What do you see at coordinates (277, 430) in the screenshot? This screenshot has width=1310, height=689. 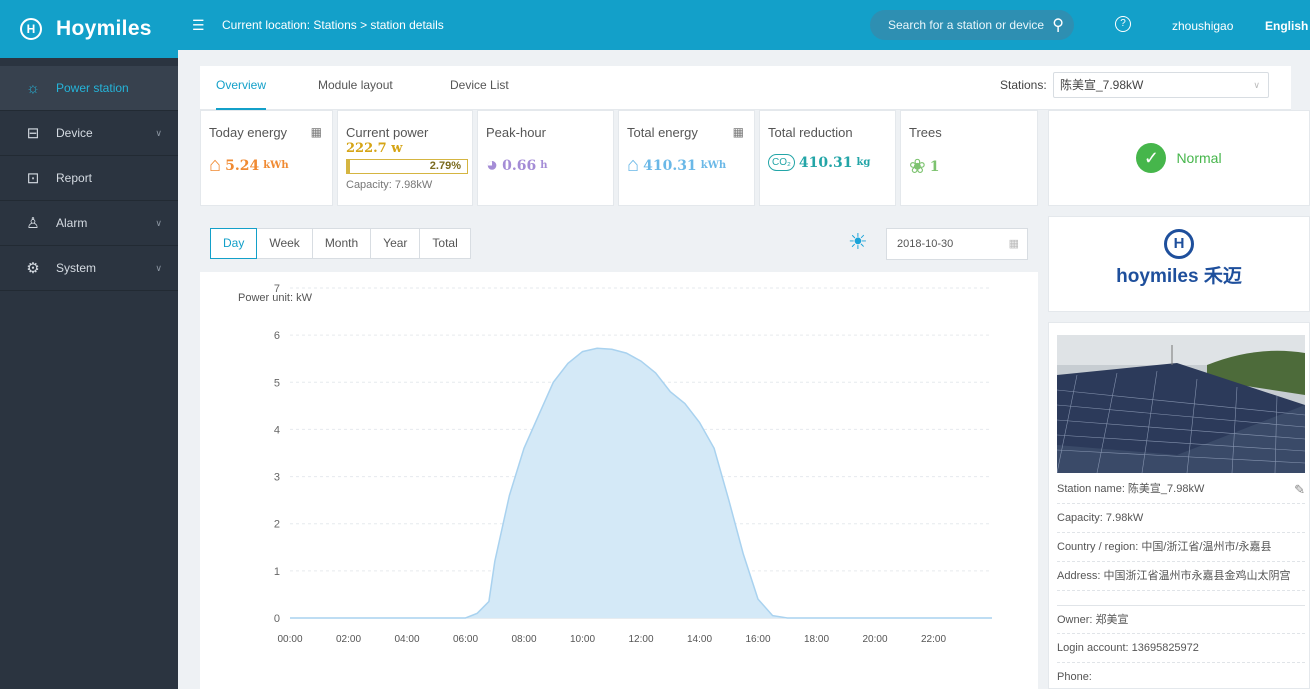 I see `y-tick-label: 4` at bounding box center [277, 430].